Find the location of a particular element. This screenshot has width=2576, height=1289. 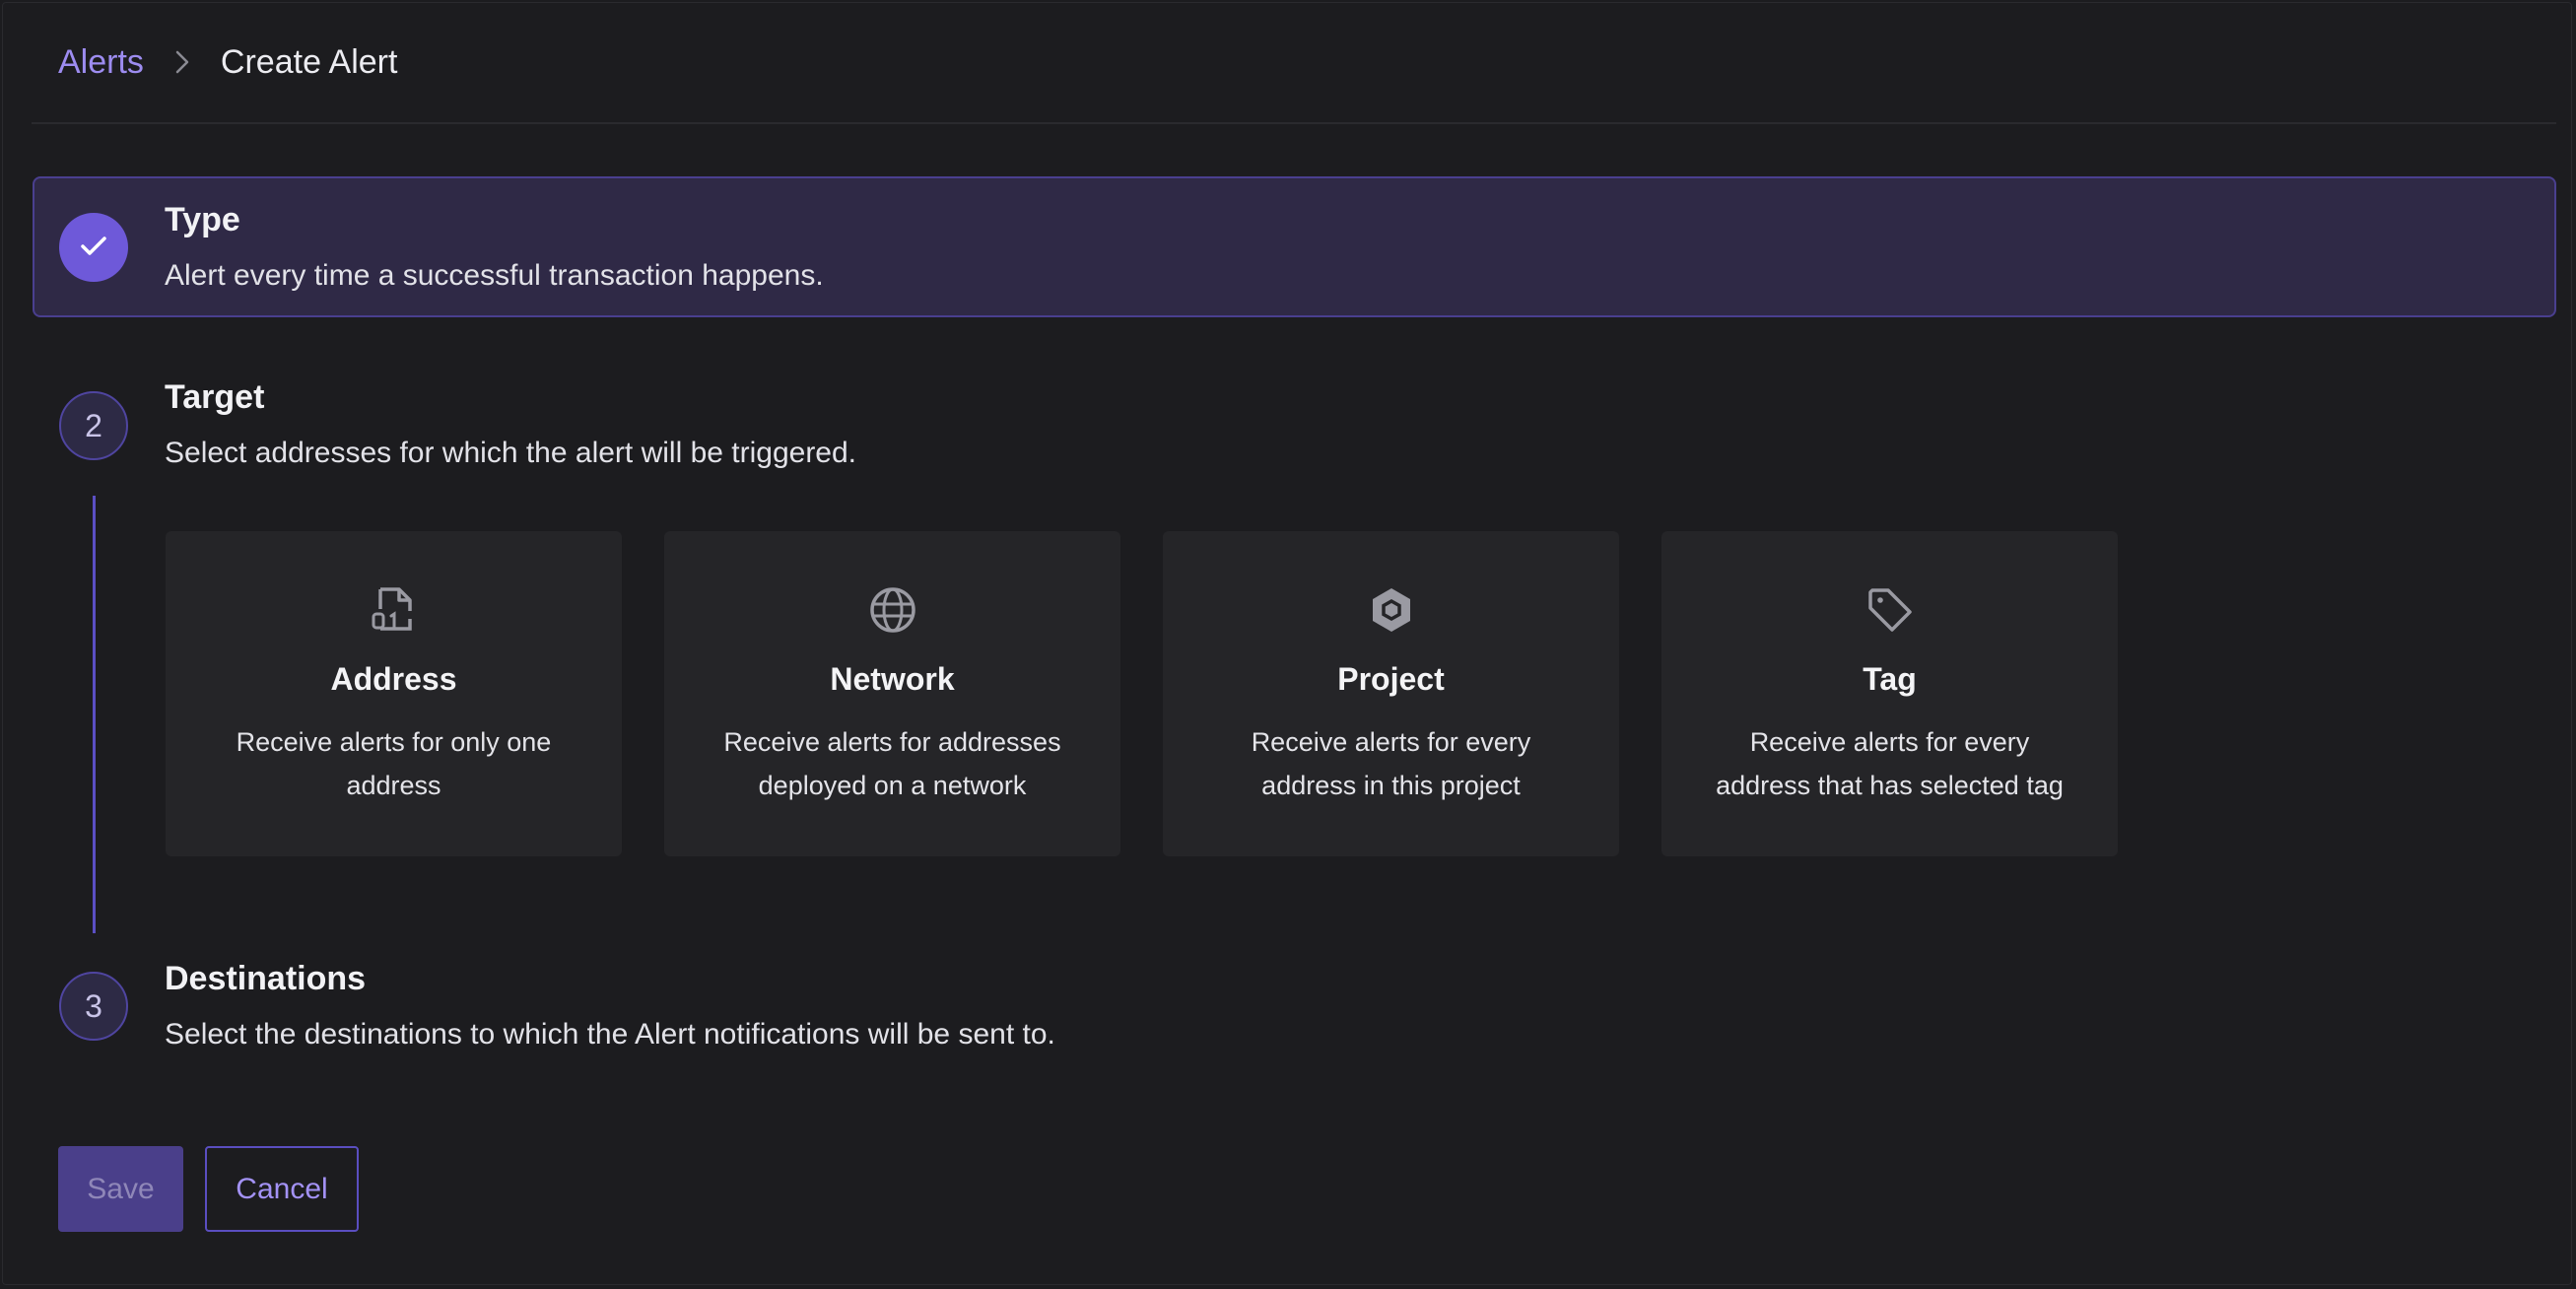

card-title: Network is located at coordinates (892, 679).